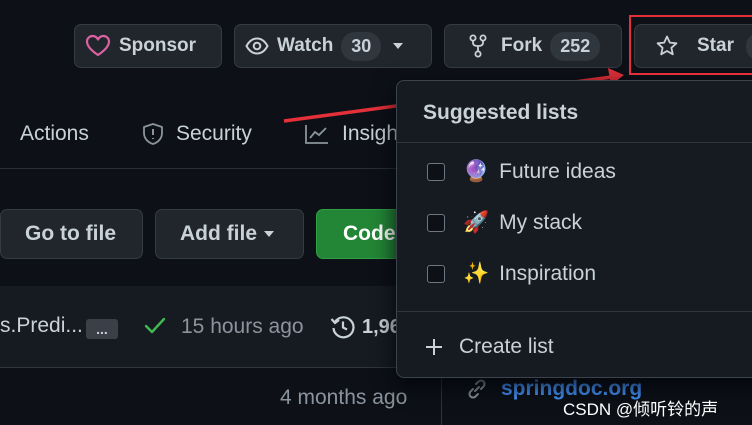 This screenshot has width=752, height=425. What do you see at coordinates (434, 347) in the screenshot?
I see `plus-icon` at bounding box center [434, 347].